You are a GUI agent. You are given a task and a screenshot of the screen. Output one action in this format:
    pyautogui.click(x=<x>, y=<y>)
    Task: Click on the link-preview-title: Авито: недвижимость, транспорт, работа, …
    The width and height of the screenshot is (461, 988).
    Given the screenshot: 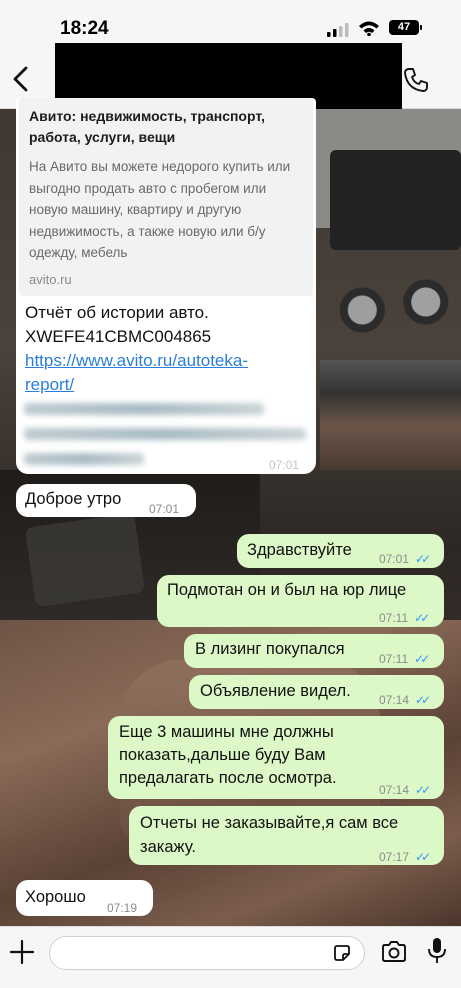 What is the action you would take?
    pyautogui.click(x=147, y=126)
    